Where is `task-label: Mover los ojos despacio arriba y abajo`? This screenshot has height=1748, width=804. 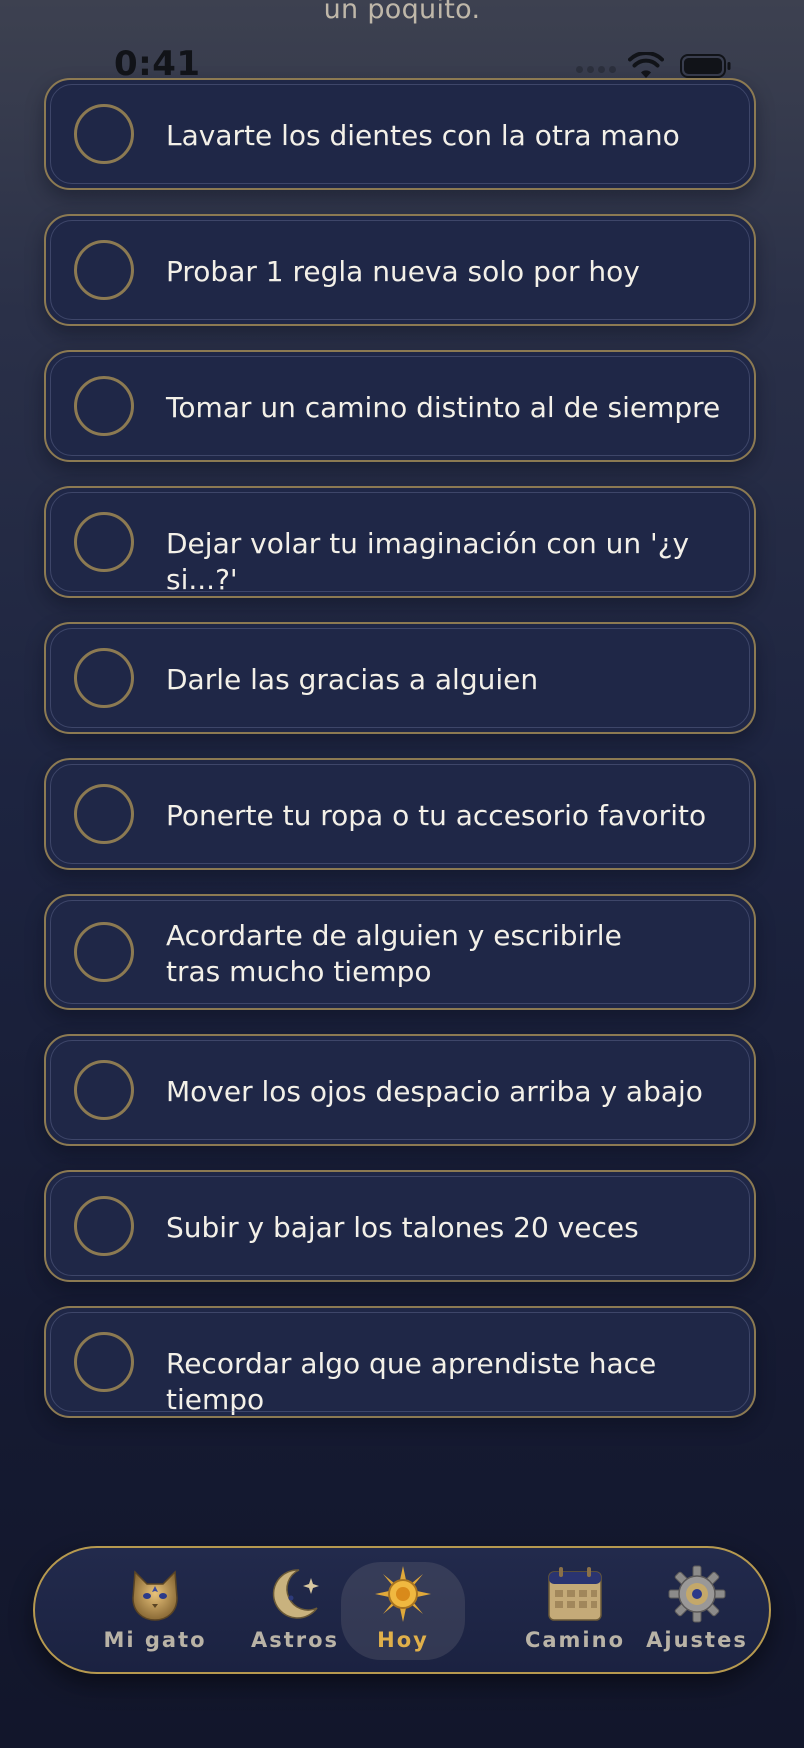
task-label: Mover los ojos despacio arriba y abajo is located at coordinates (434, 1091).